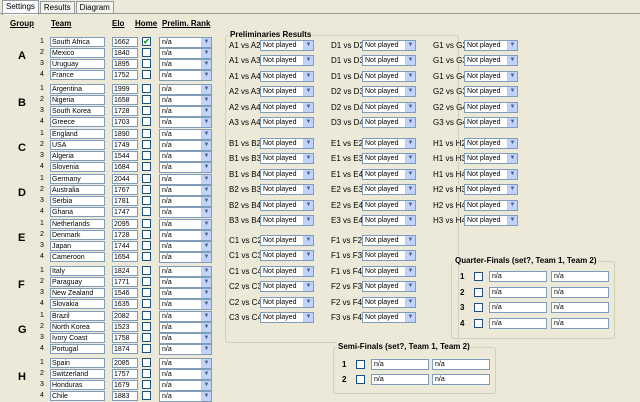  Describe the element at coordinates (77, 338) in the screenshot. I see `team-name-field: Ivory Coast` at that location.